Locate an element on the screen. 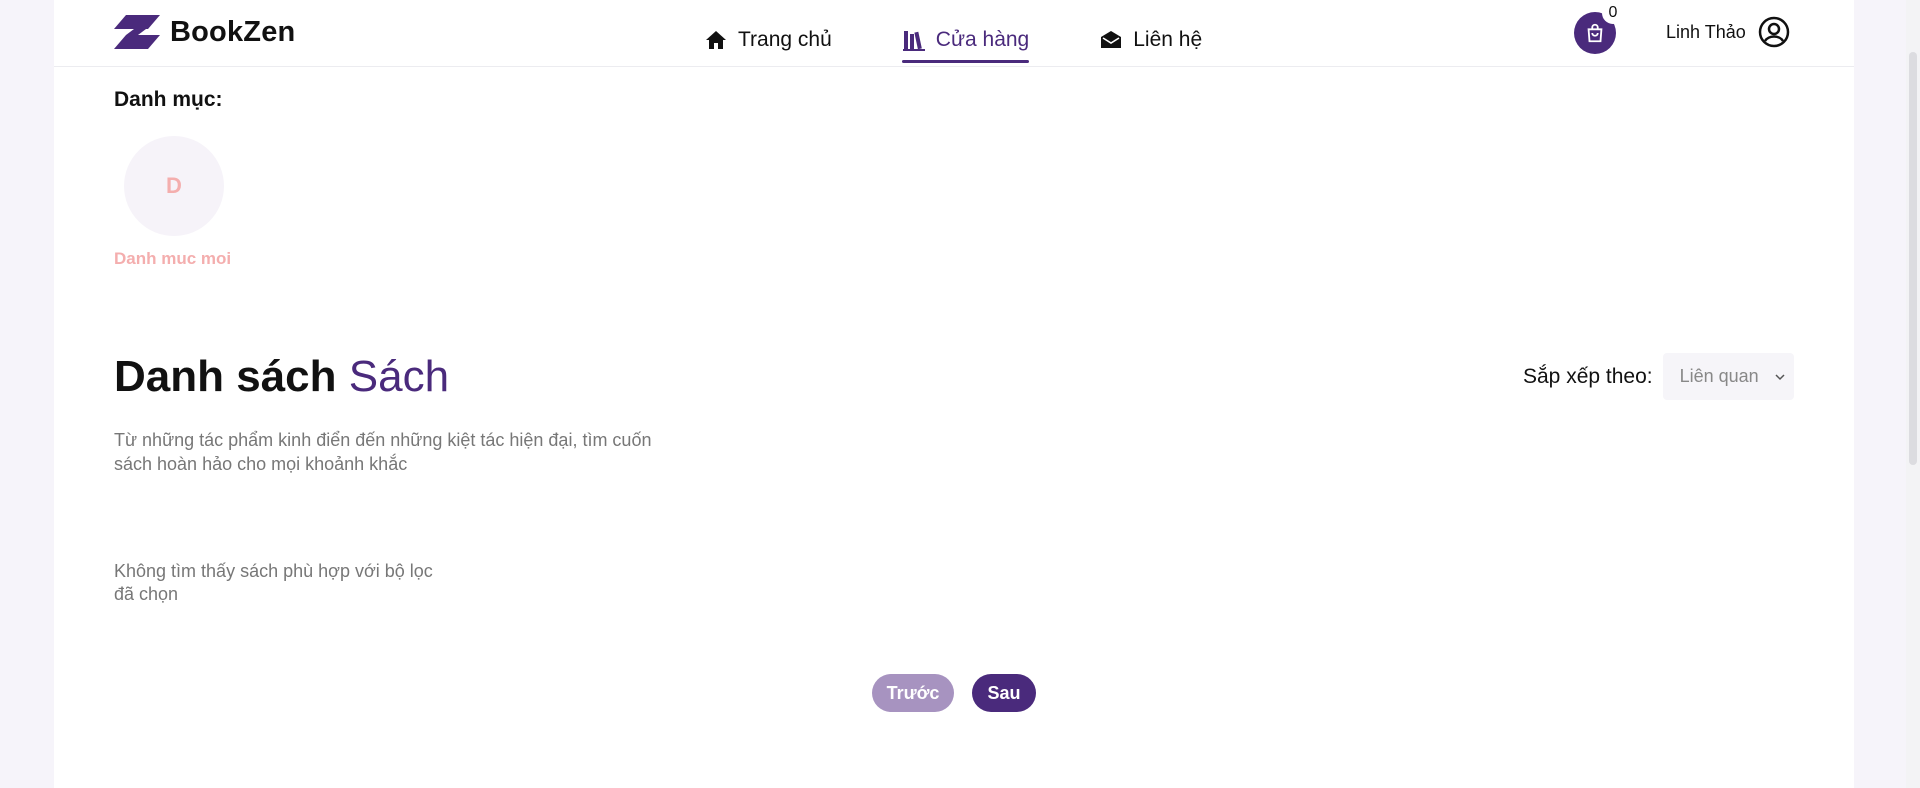  nav-contact-label: Liên hệ is located at coordinates (1168, 39).